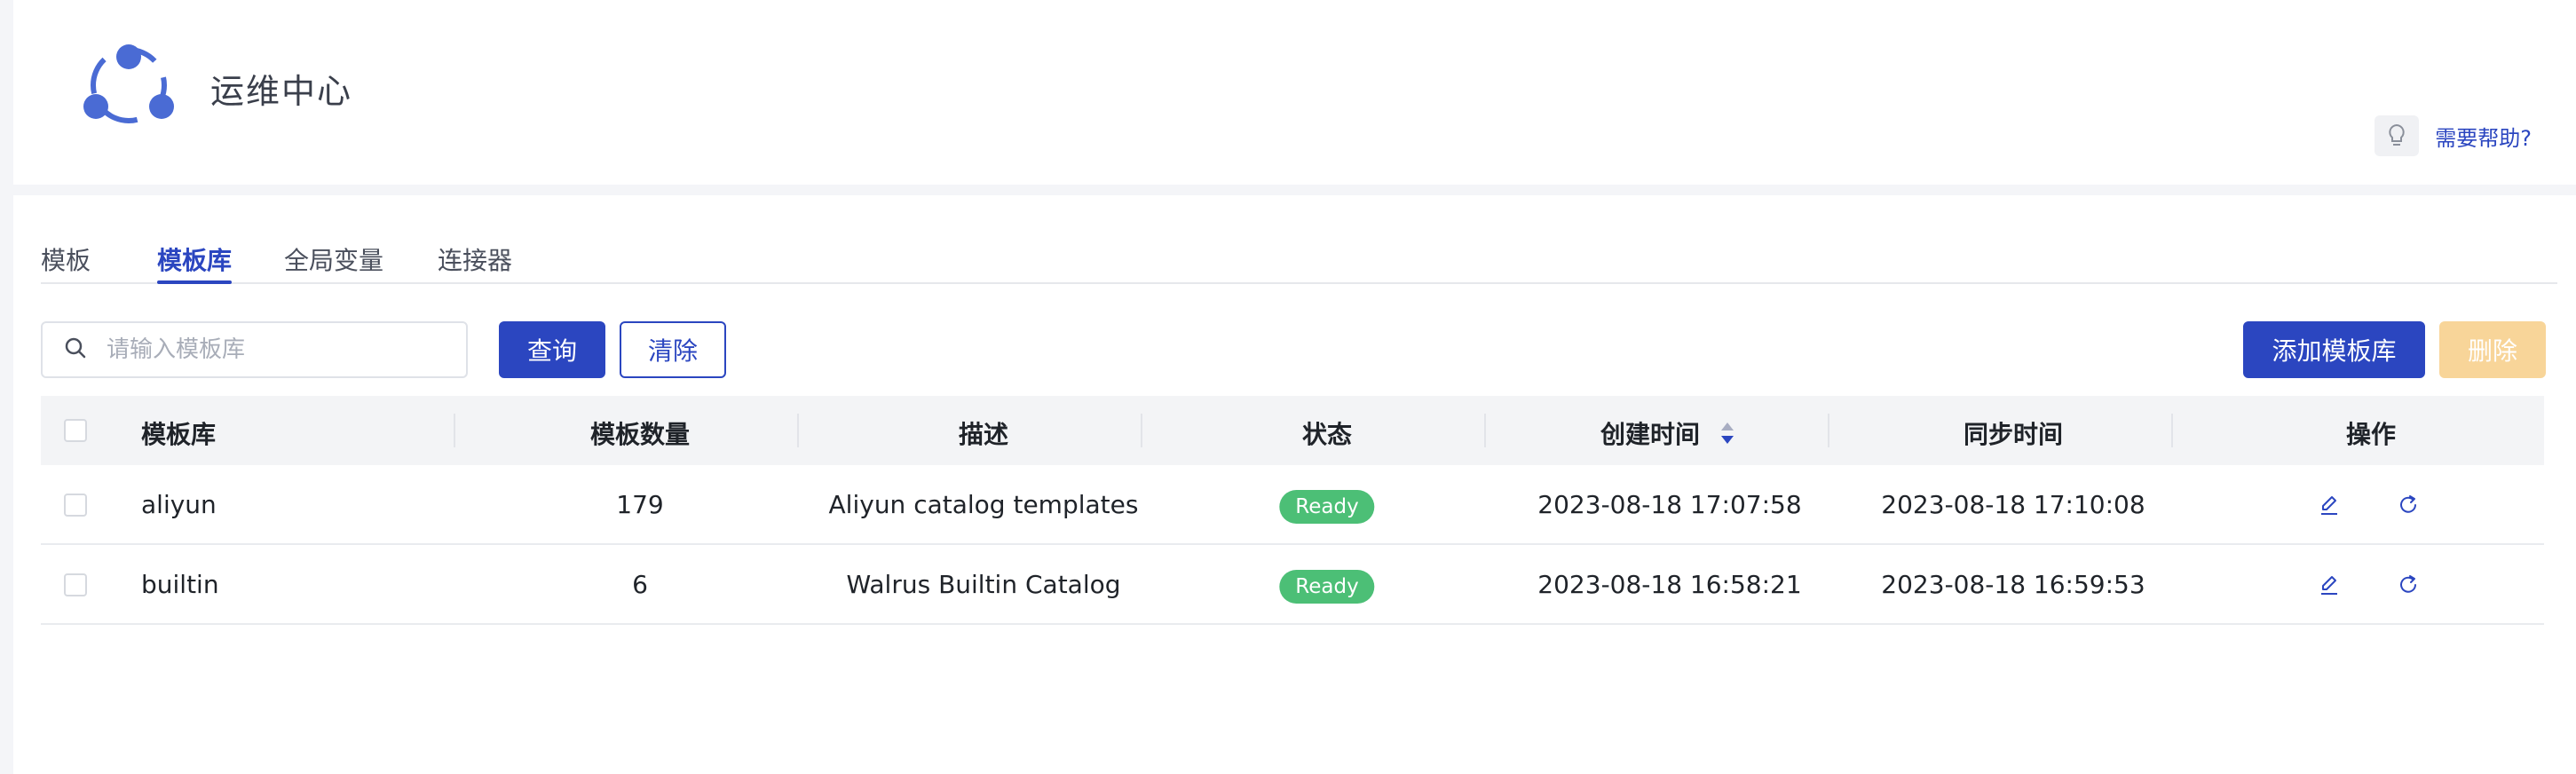  Describe the element at coordinates (66, 262) in the screenshot. I see `tab-templates: 模板` at that location.